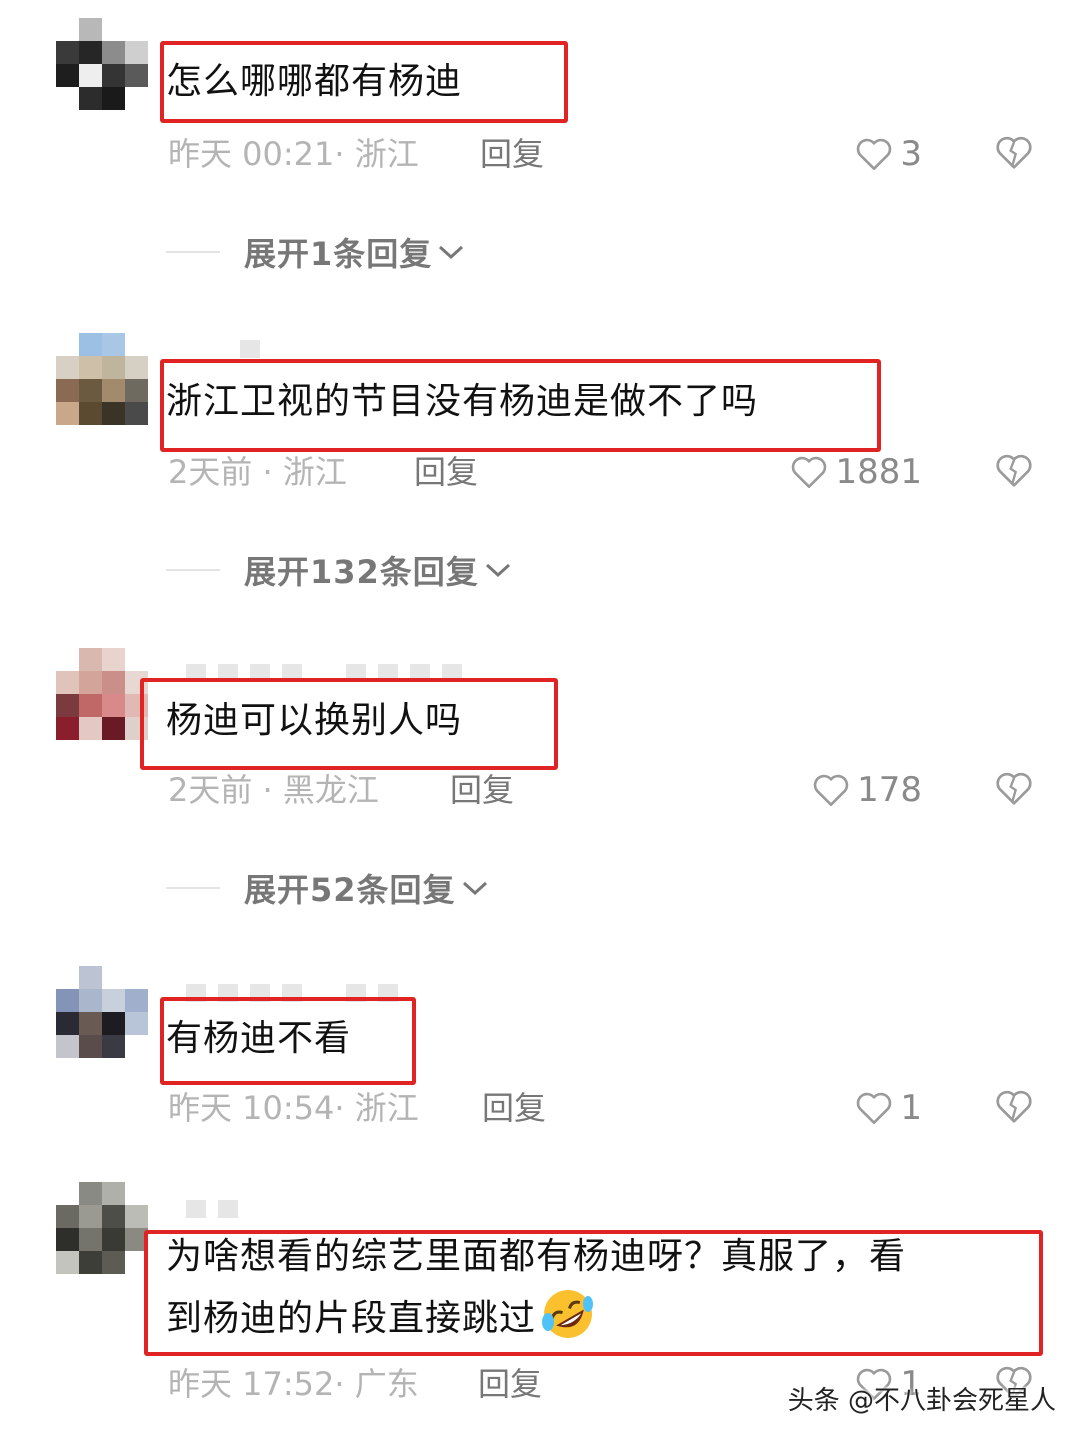 The image size is (1080, 1439). I want to click on comment-location: 广东, so click(386, 1384).